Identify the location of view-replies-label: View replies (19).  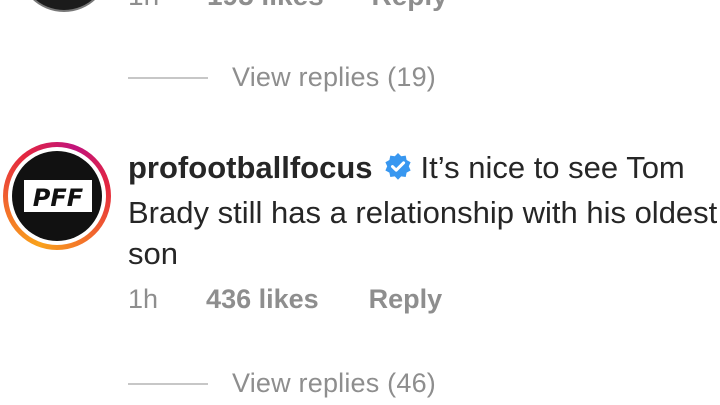
(334, 77).